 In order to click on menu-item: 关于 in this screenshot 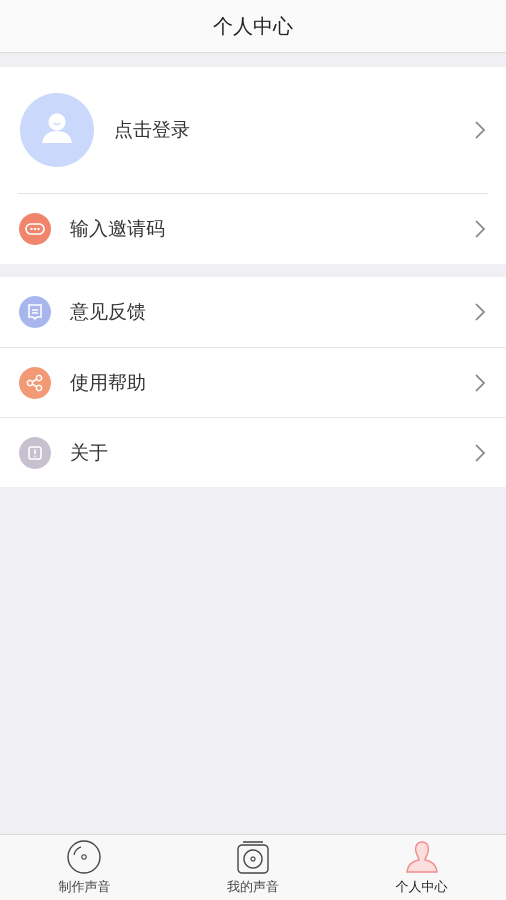, I will do `click(253, 452)`.